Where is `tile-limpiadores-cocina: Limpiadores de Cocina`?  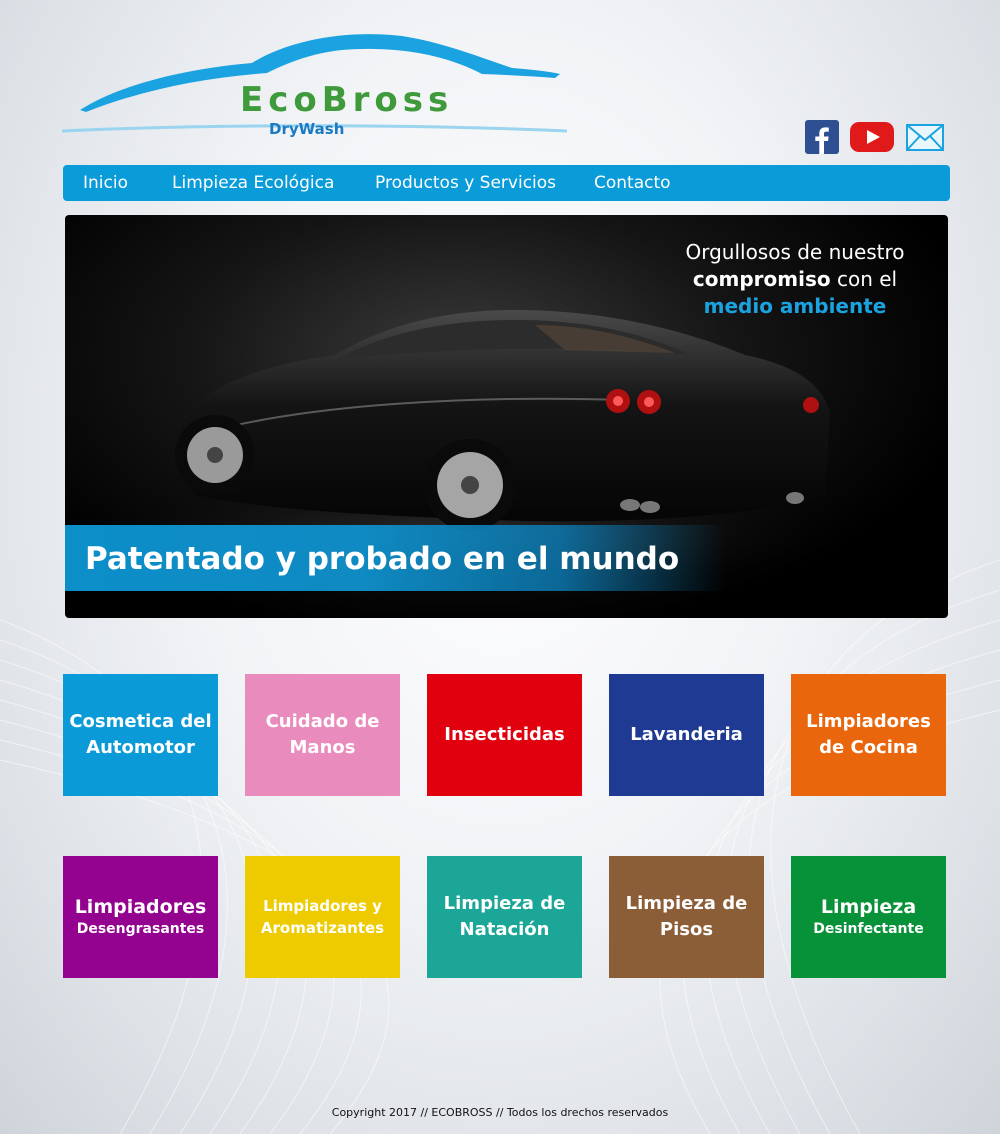
tile-limpiadores-cocina: Limpiadores de Cocina is located at coordinates (868, 735).